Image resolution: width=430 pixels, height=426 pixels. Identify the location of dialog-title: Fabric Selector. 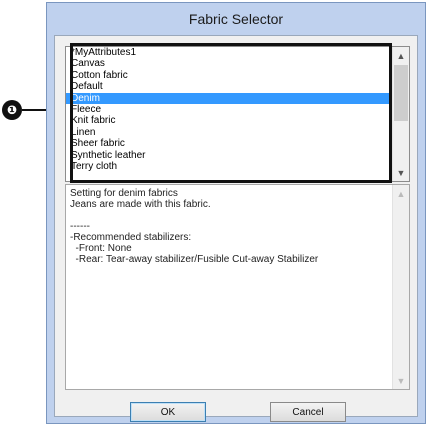
(236, 19).